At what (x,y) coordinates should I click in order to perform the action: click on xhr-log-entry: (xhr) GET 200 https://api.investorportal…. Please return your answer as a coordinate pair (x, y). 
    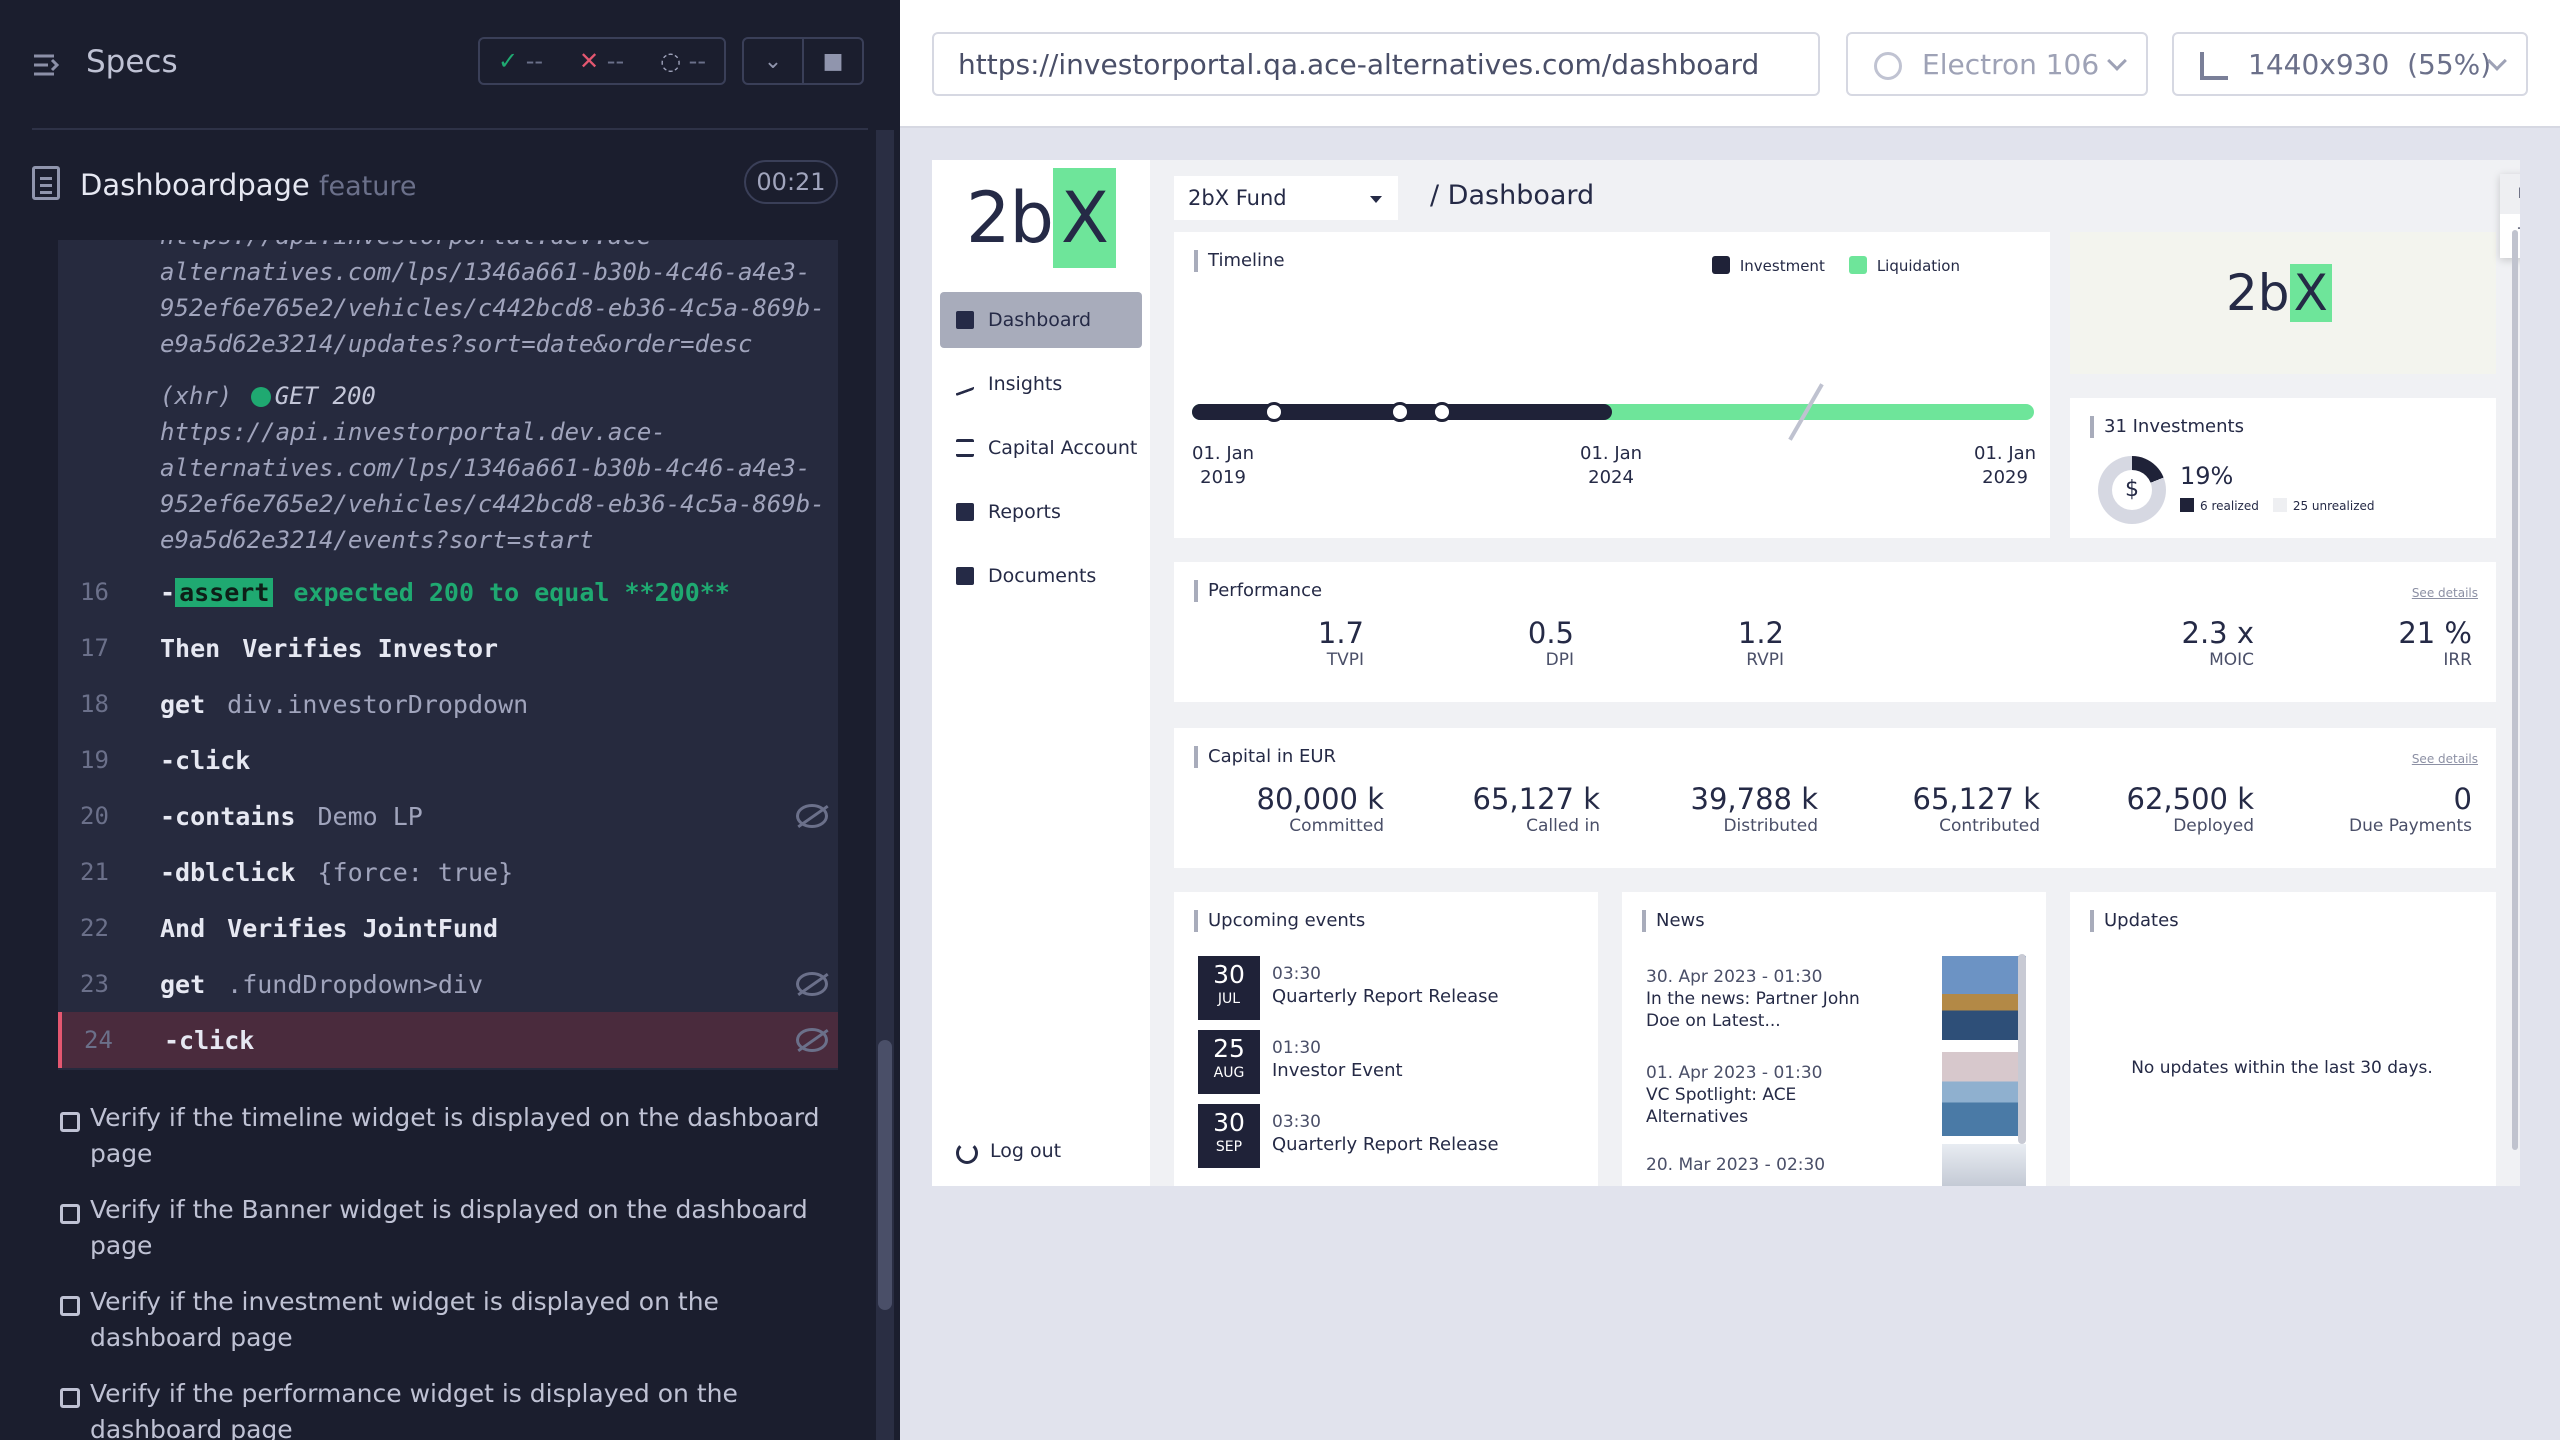
    Looking at the image, I should click on (448, 468).